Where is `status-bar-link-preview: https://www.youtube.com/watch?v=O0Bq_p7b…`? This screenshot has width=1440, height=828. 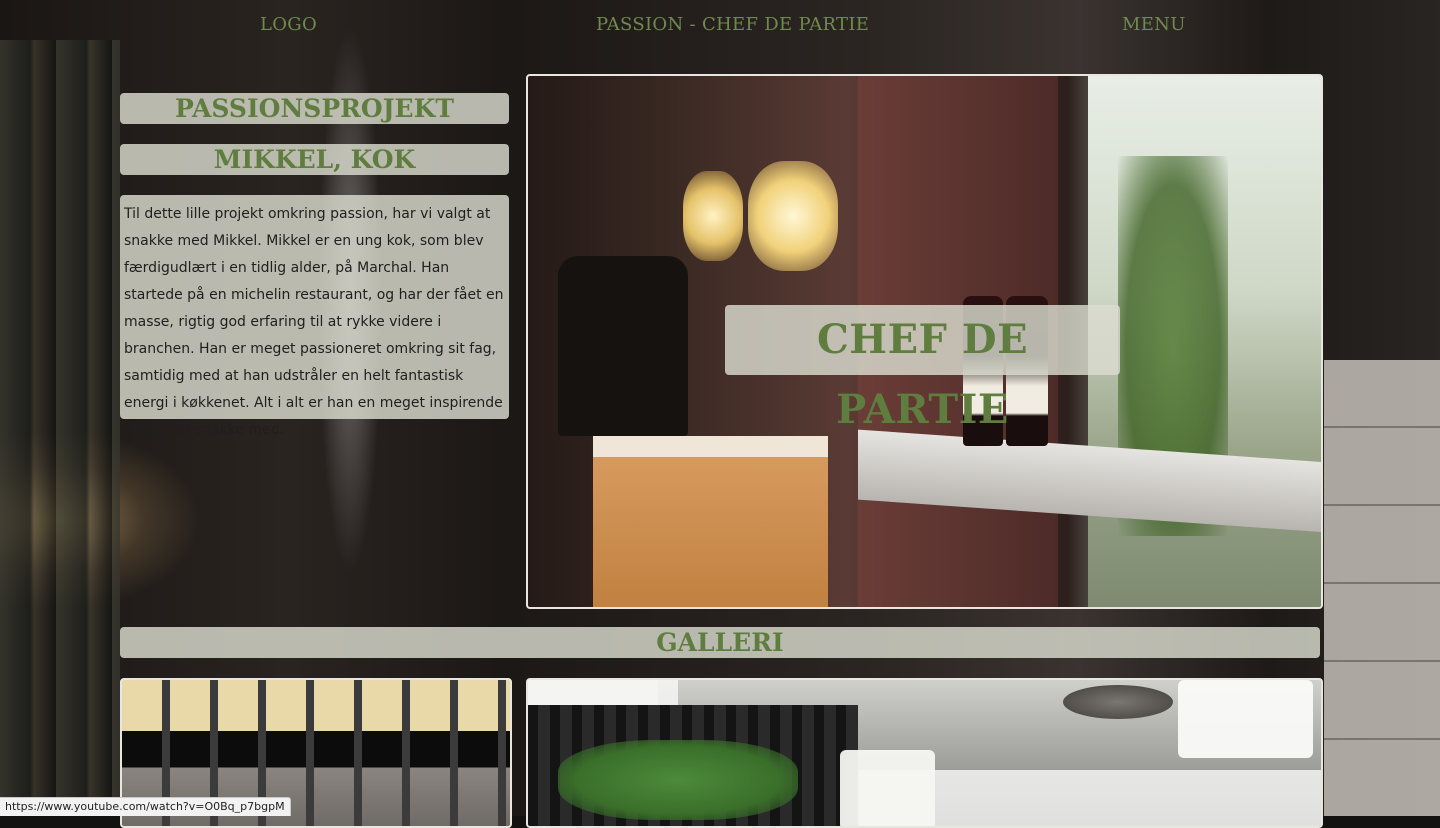
status-bar-link-preview: https://www.youtube.com/watch?v=O0Bq_p7b… is located at coordinates (145, 806).